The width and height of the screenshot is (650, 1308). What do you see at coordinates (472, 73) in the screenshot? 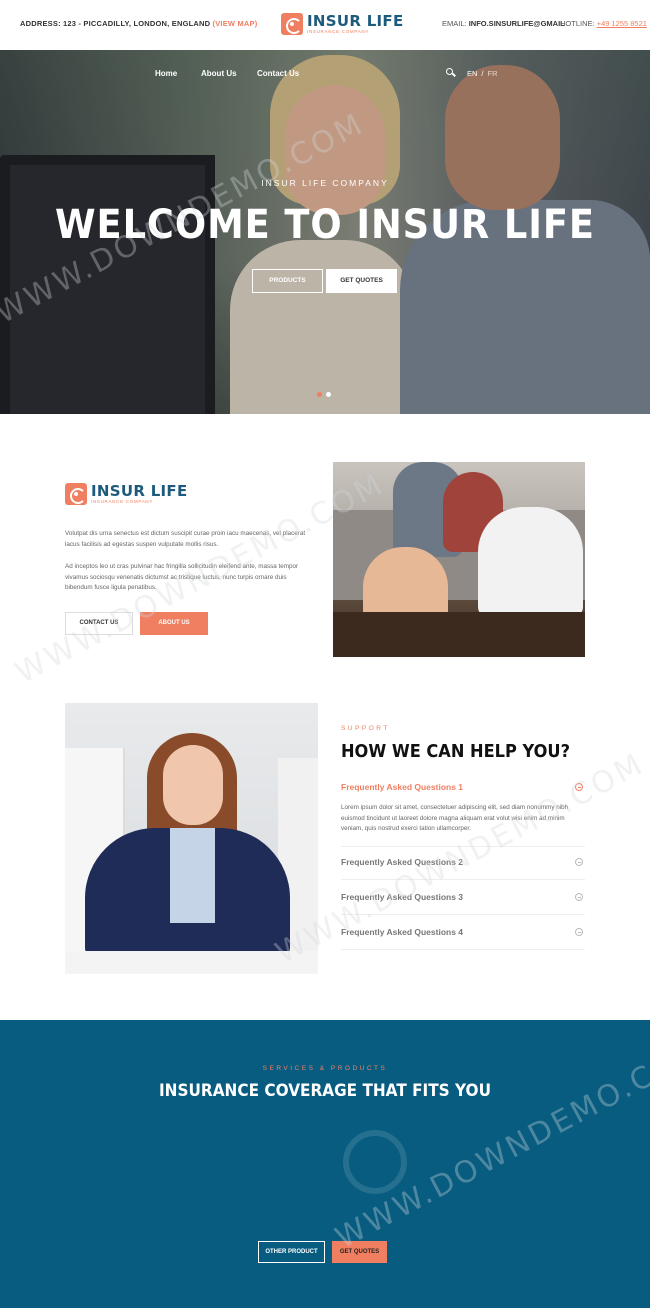
I see `lang-en: EN` at bounding box center [472, 73].